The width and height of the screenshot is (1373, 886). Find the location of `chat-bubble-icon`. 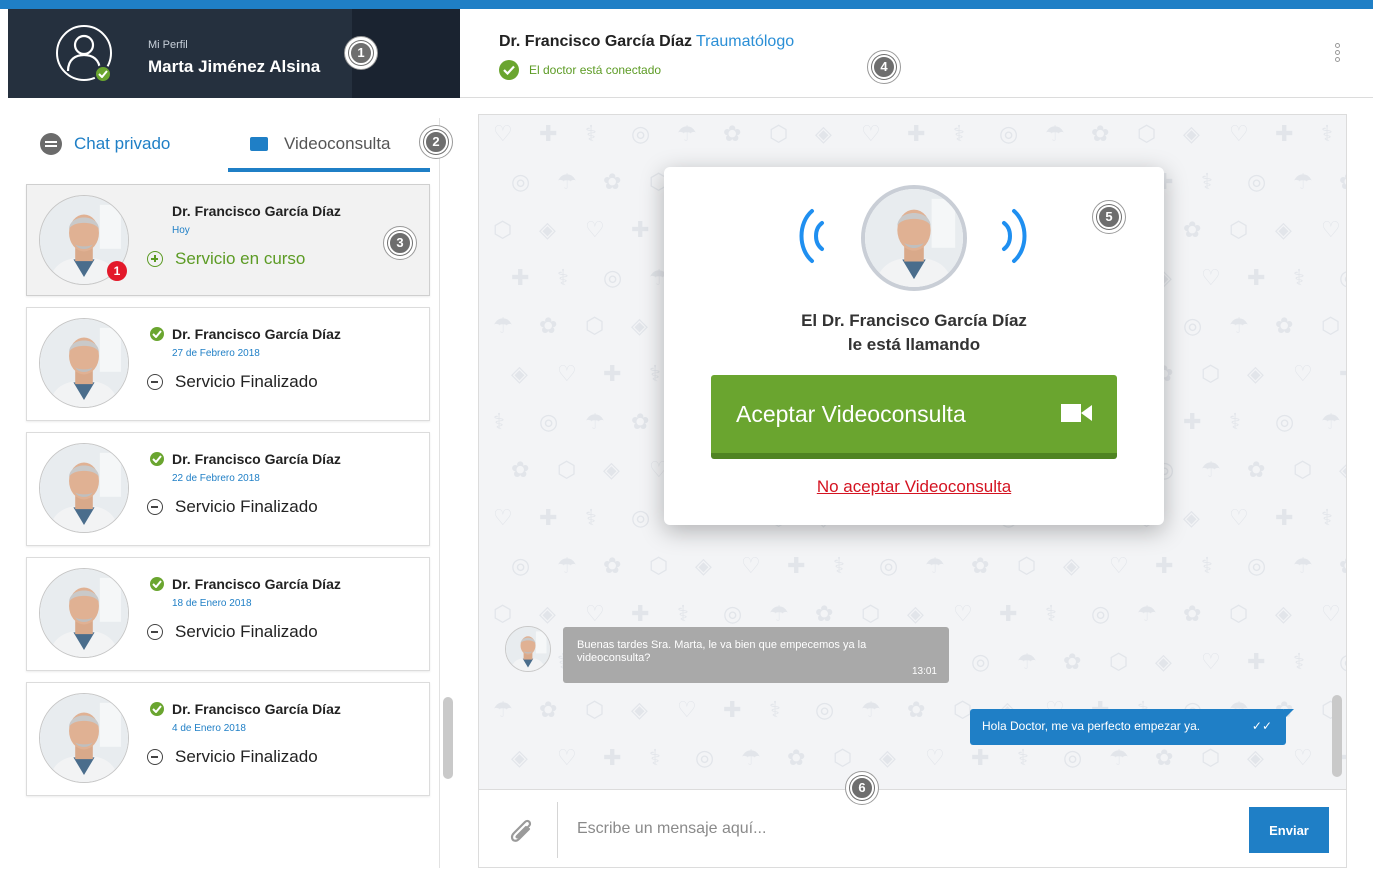

chat-bubble-icon is located at coordinates (51, 144).